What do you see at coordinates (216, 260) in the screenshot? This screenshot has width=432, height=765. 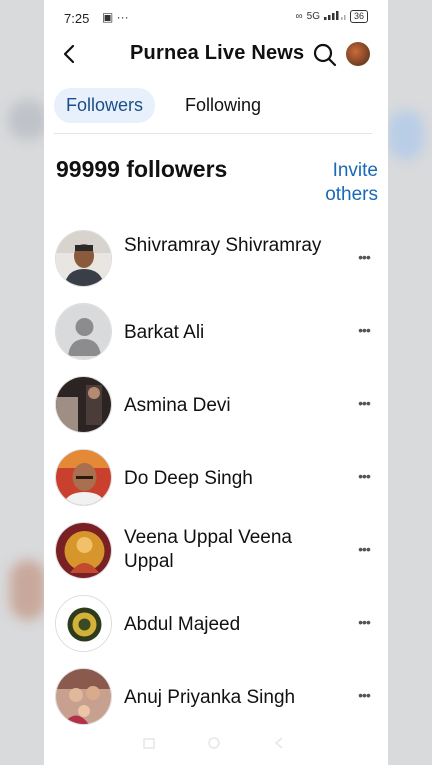 I see `list-item: Shivramray Shivramray •••` at bounding box center [216, 260].